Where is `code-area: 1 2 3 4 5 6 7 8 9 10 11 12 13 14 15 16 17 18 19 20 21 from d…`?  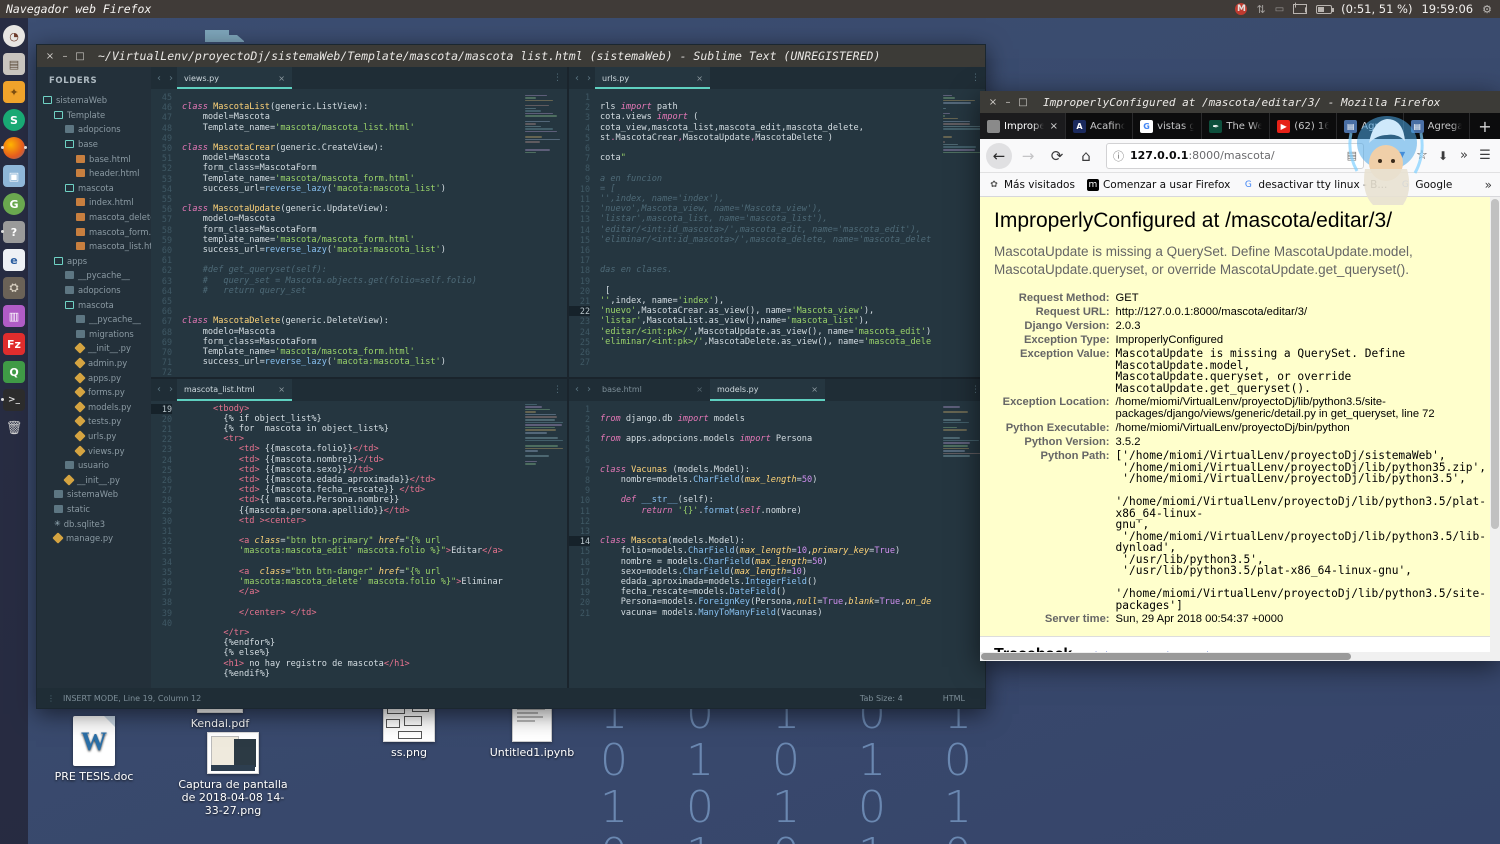
code-area: 1 2 3 4 5 6 7 8 9 10 11 12 13 14 15 16 17 18 19 20 21 from d… is located at coordinates (777, 545).